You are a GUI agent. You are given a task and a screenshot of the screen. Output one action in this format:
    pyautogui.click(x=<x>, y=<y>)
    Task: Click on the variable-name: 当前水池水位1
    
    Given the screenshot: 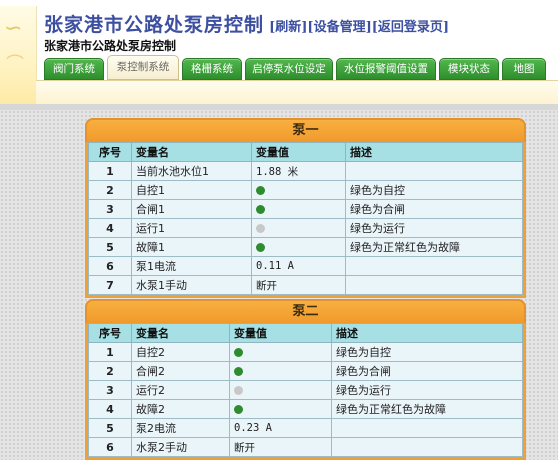 What is the action you would take?
    pyautogui.click(x=191, y=171)
    